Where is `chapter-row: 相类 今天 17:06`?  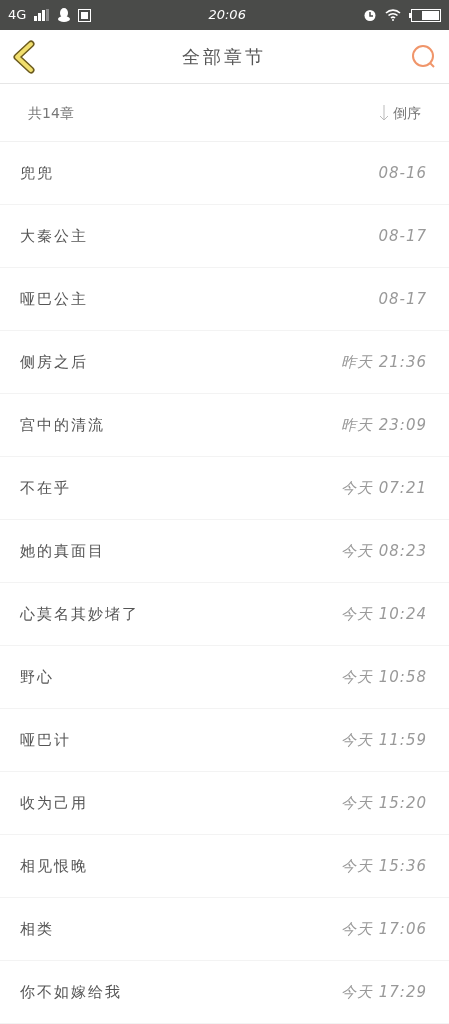
chapter-row: 相类 今天 17:06 is located at coordinates (224, 929).